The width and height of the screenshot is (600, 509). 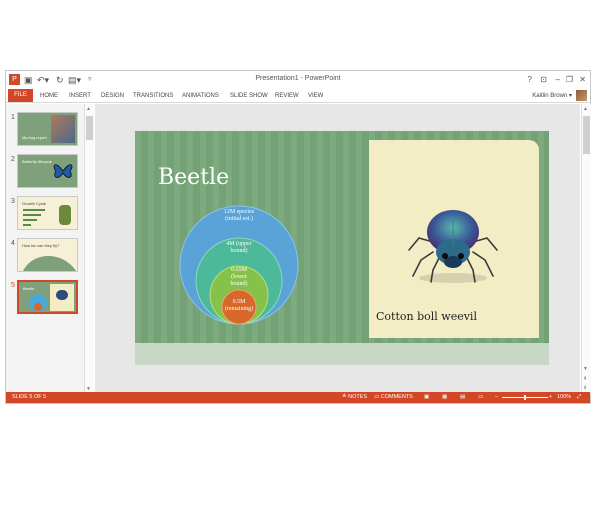 What do you see at coordinates (358, 397) in the screenshot?
I see `notes-label: NOTES` at bounding box center [358, 397].